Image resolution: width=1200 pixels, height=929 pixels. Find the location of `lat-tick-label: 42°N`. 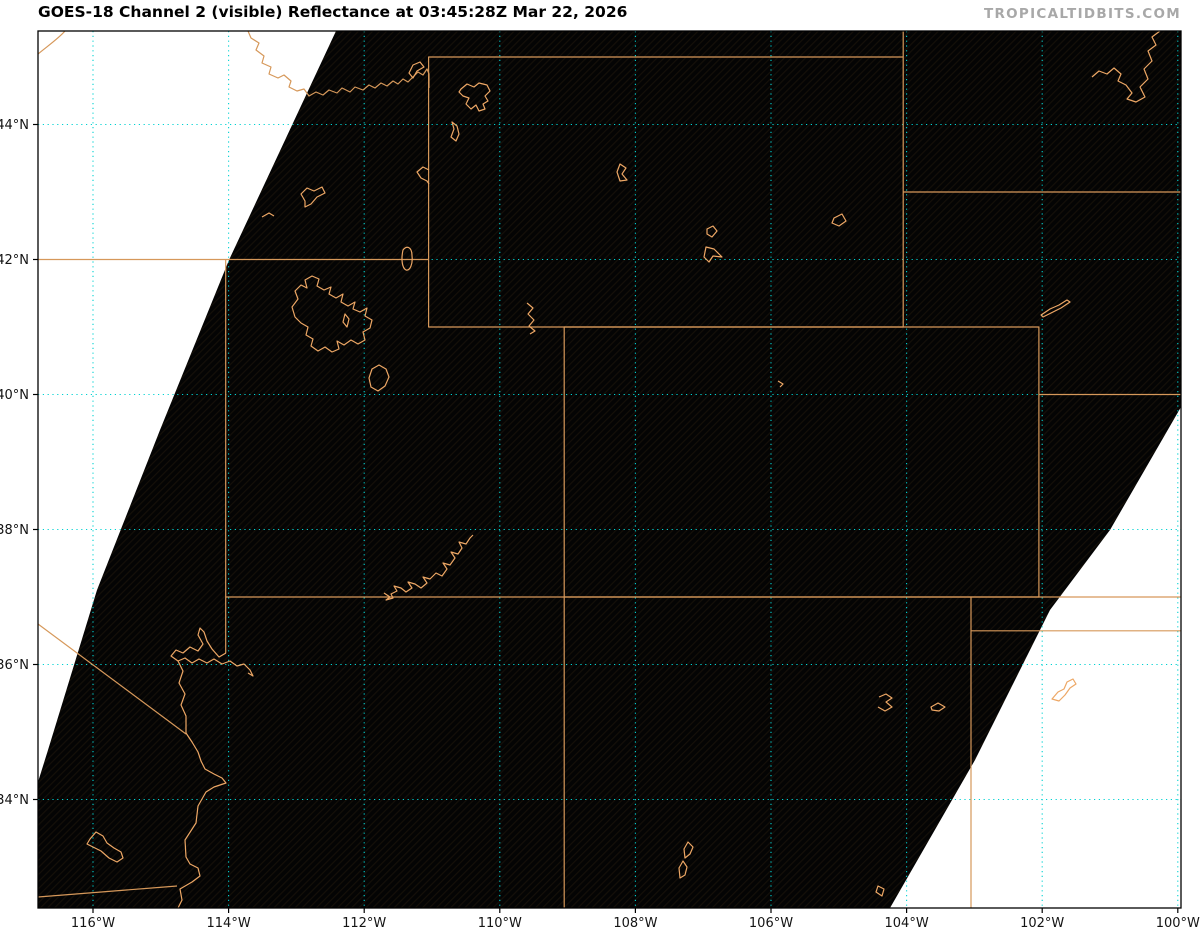

lat-tick-label: 42°N is located at coordinates (14, 260).